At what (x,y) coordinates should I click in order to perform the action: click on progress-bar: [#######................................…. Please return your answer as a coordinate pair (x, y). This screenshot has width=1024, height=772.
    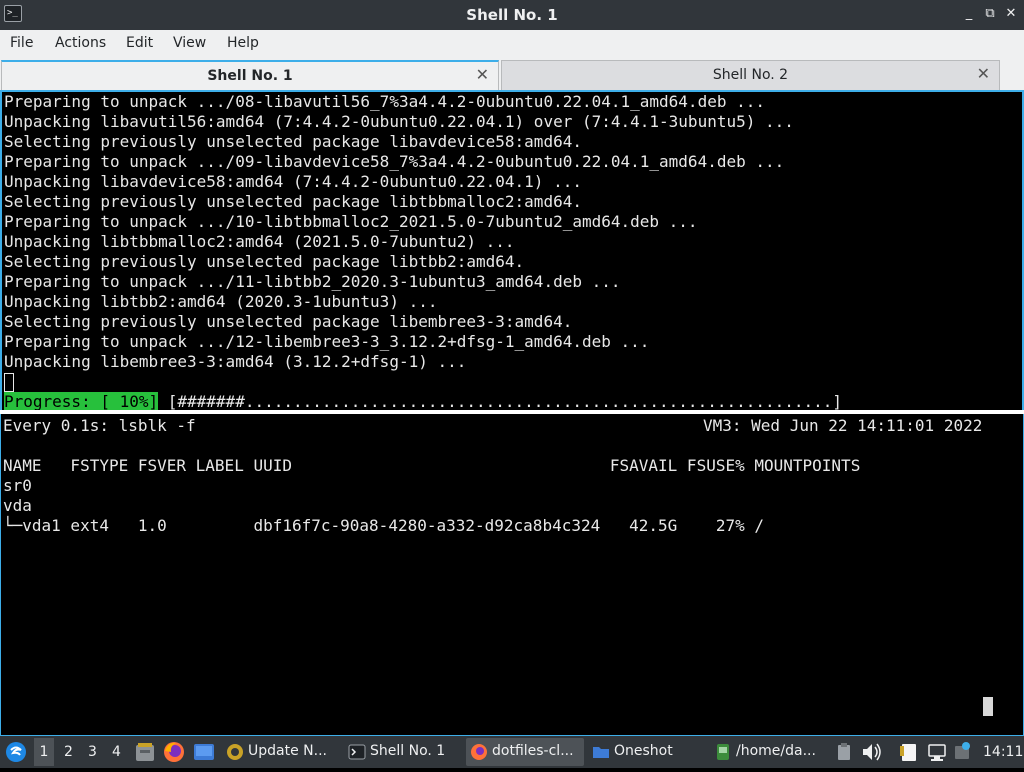
    Looking at the image, I should click on (500, 401).